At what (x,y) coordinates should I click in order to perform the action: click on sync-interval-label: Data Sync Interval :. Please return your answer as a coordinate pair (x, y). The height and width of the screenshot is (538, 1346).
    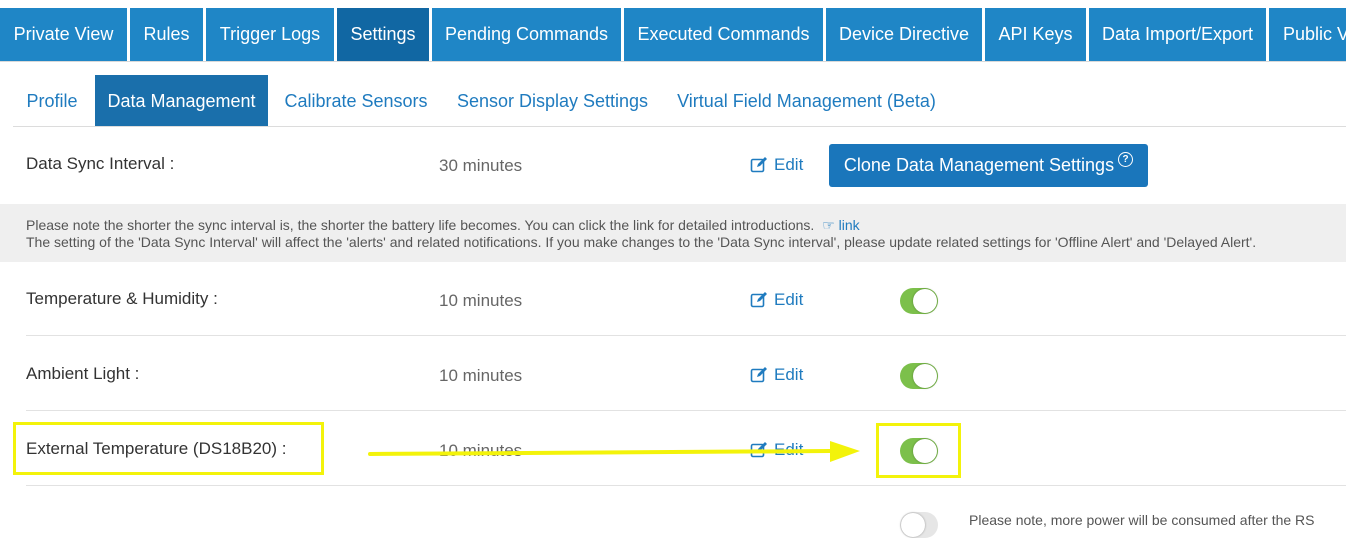
    Looking at the image, I should click on (100, 163).